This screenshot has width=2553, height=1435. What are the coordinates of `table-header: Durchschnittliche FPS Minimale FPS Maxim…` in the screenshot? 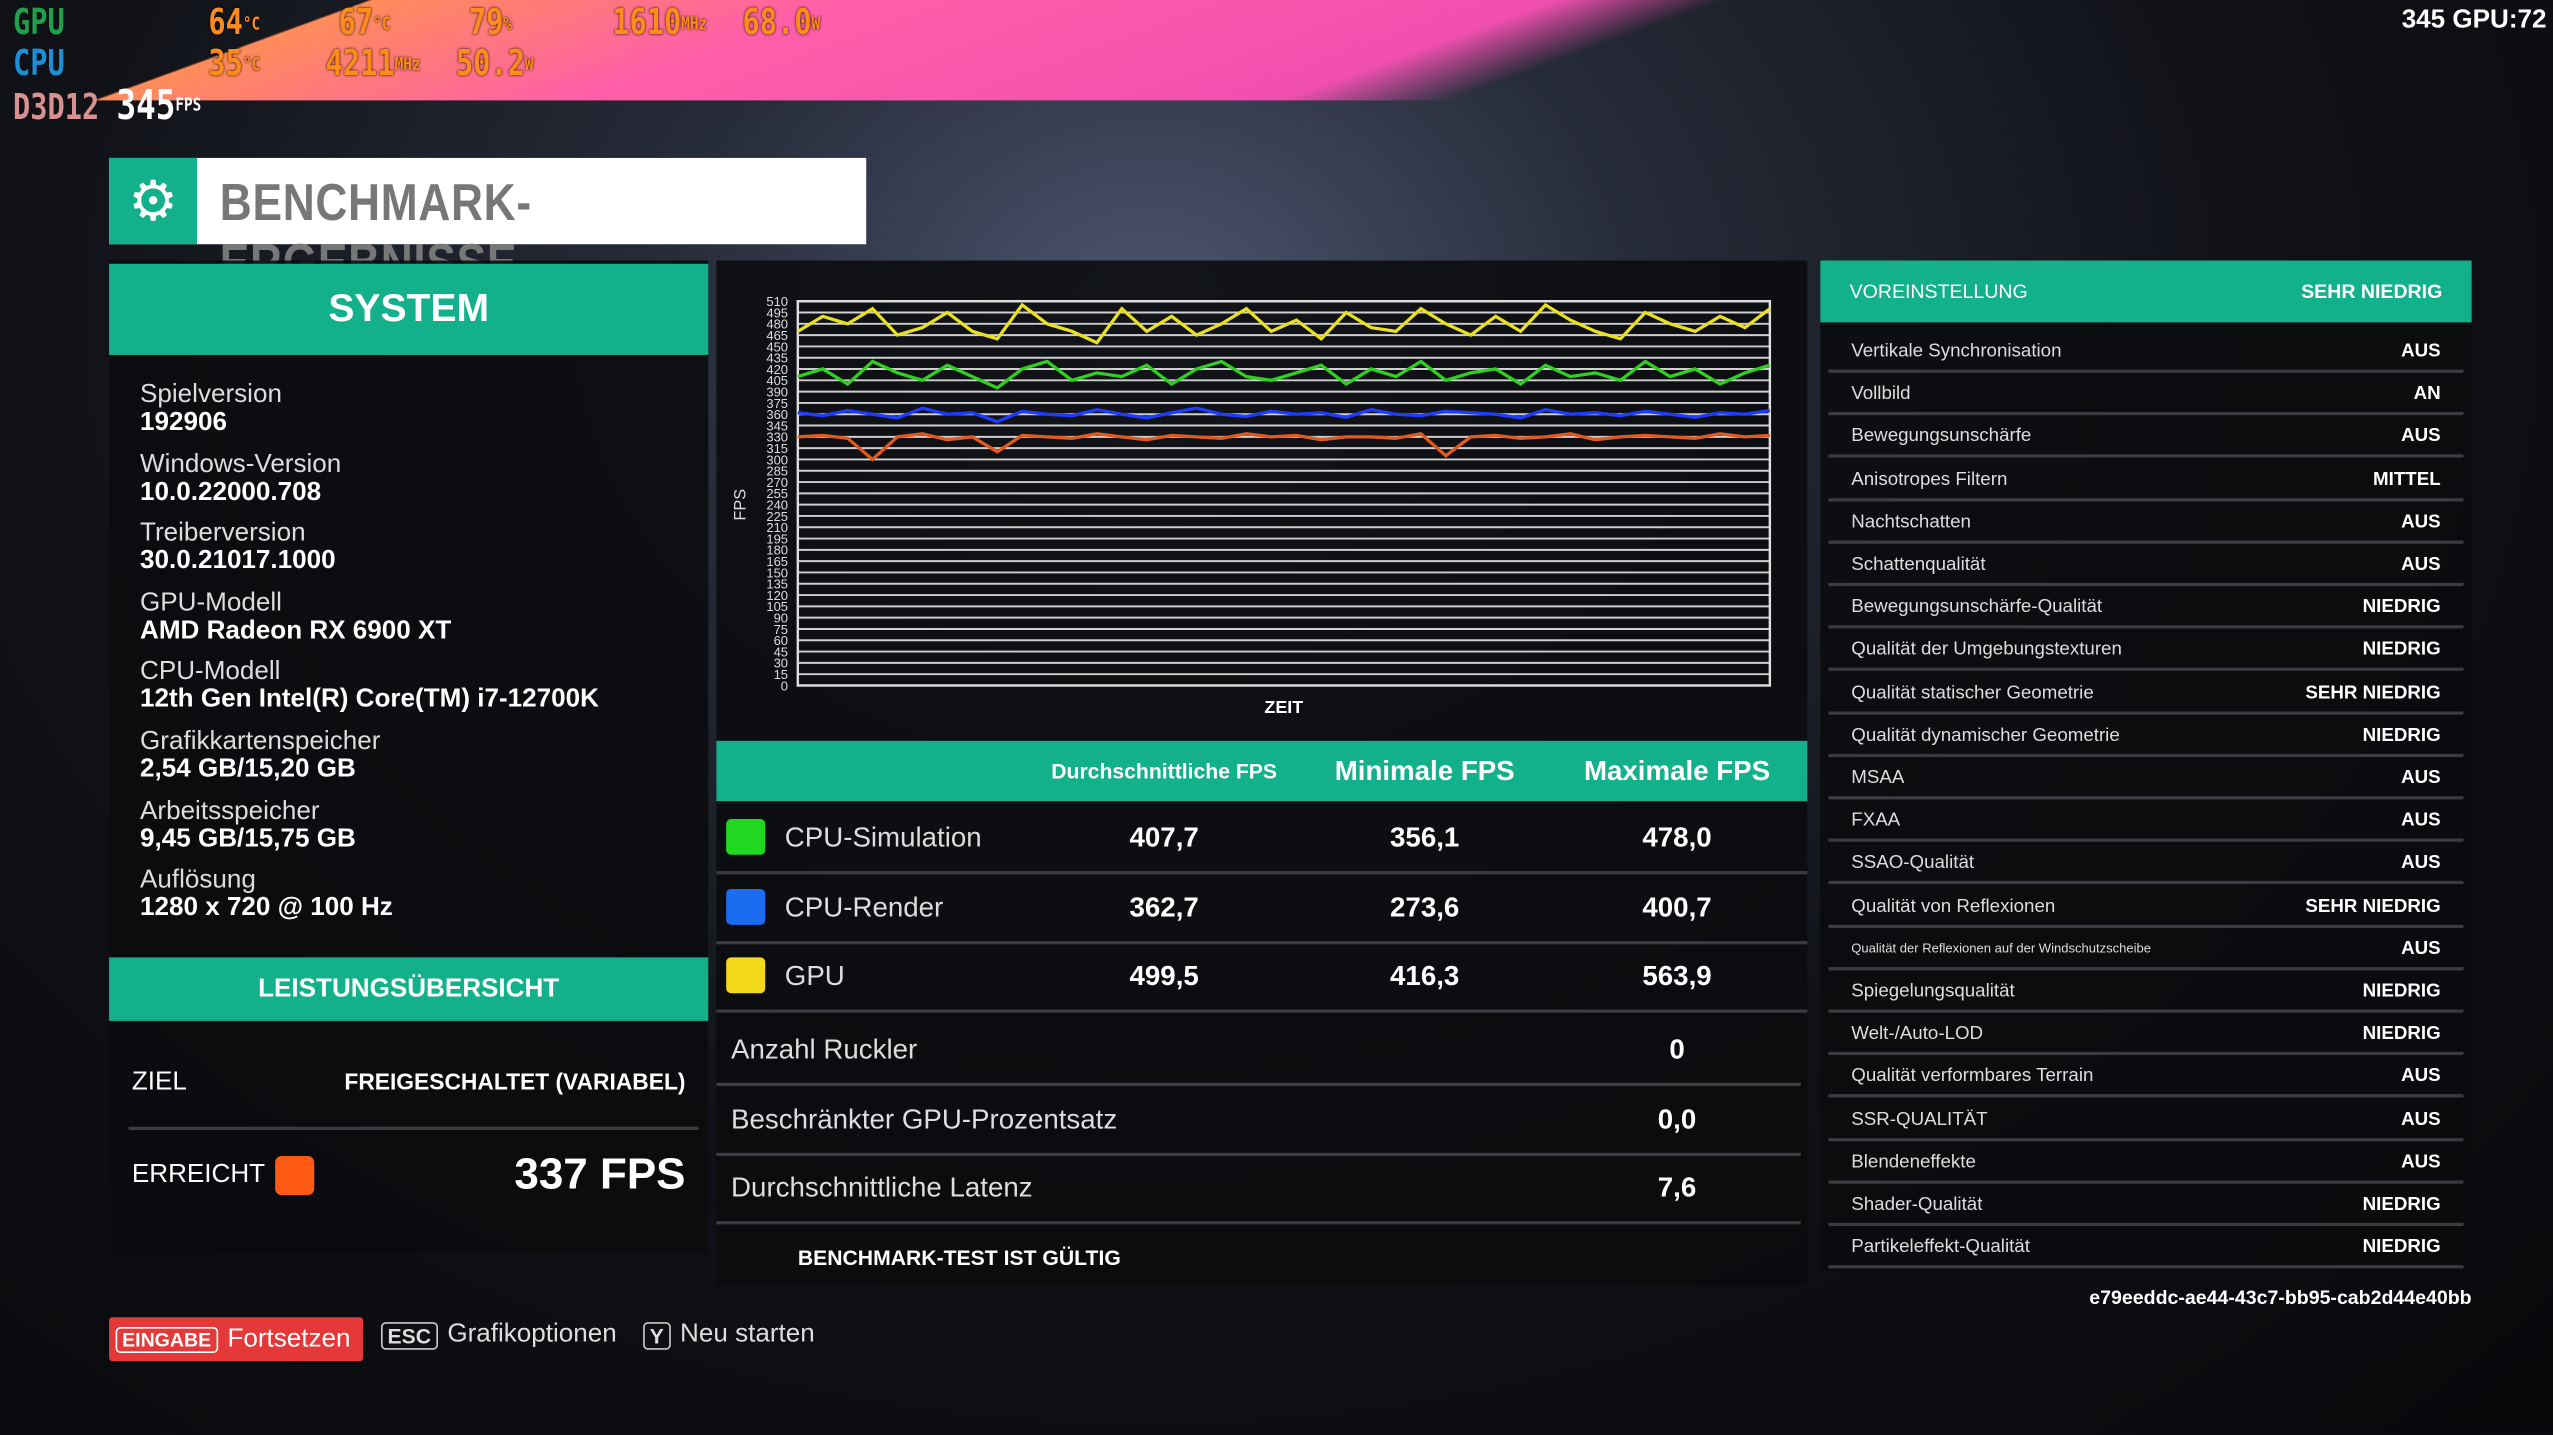 It's located at (1262, 771).